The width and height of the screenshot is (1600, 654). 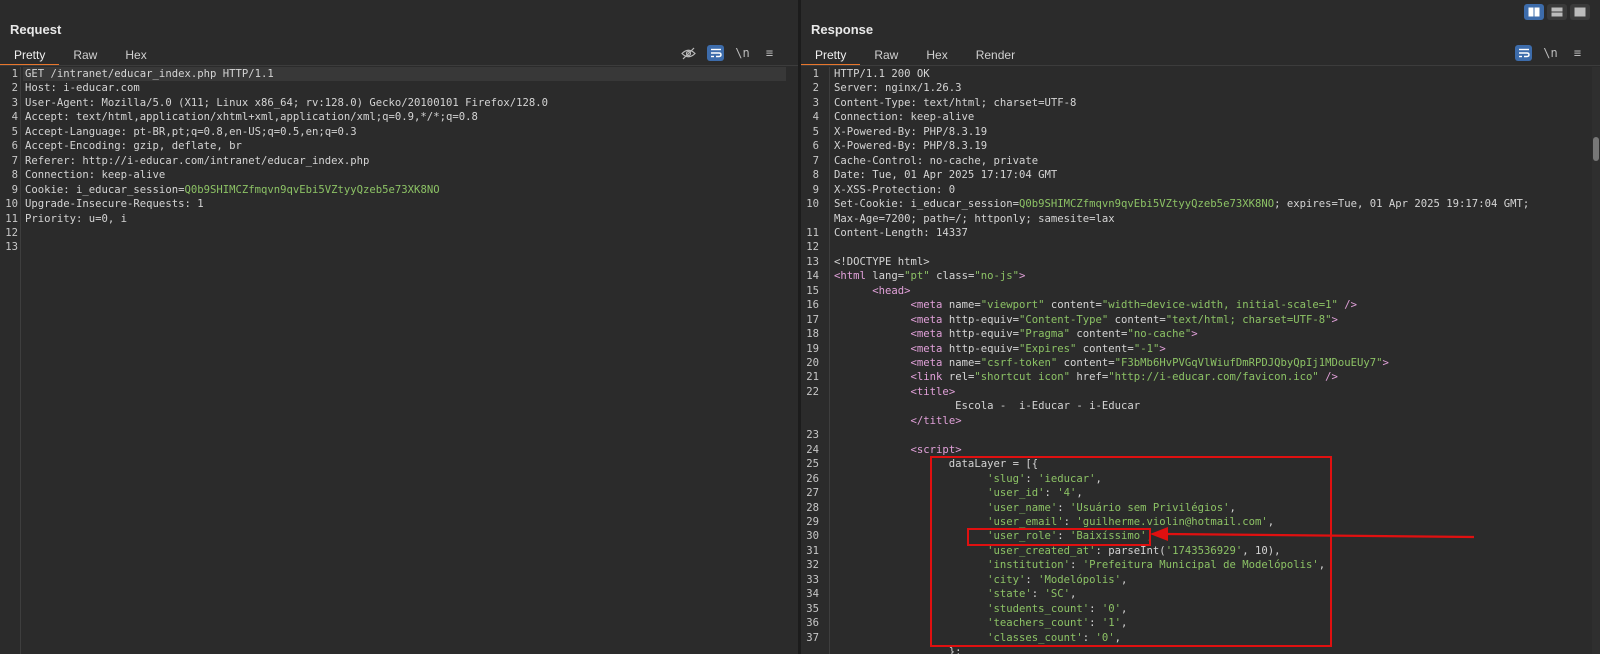 I want to click on response-code-line: X-Powered-By: PHP/8.3.19, so click(x=910, y=146).